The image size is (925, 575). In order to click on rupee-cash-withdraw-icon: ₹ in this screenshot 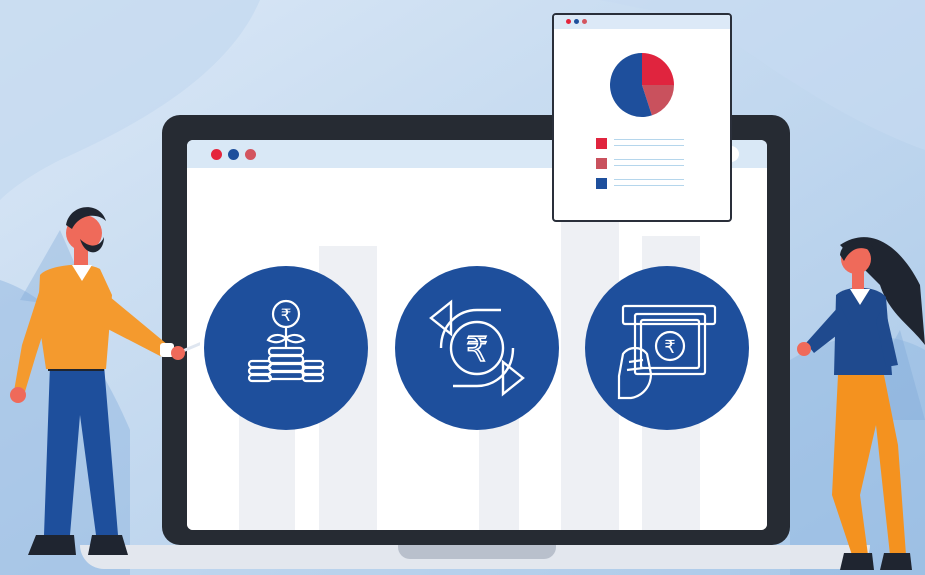, I will do `click(667, 352)`.